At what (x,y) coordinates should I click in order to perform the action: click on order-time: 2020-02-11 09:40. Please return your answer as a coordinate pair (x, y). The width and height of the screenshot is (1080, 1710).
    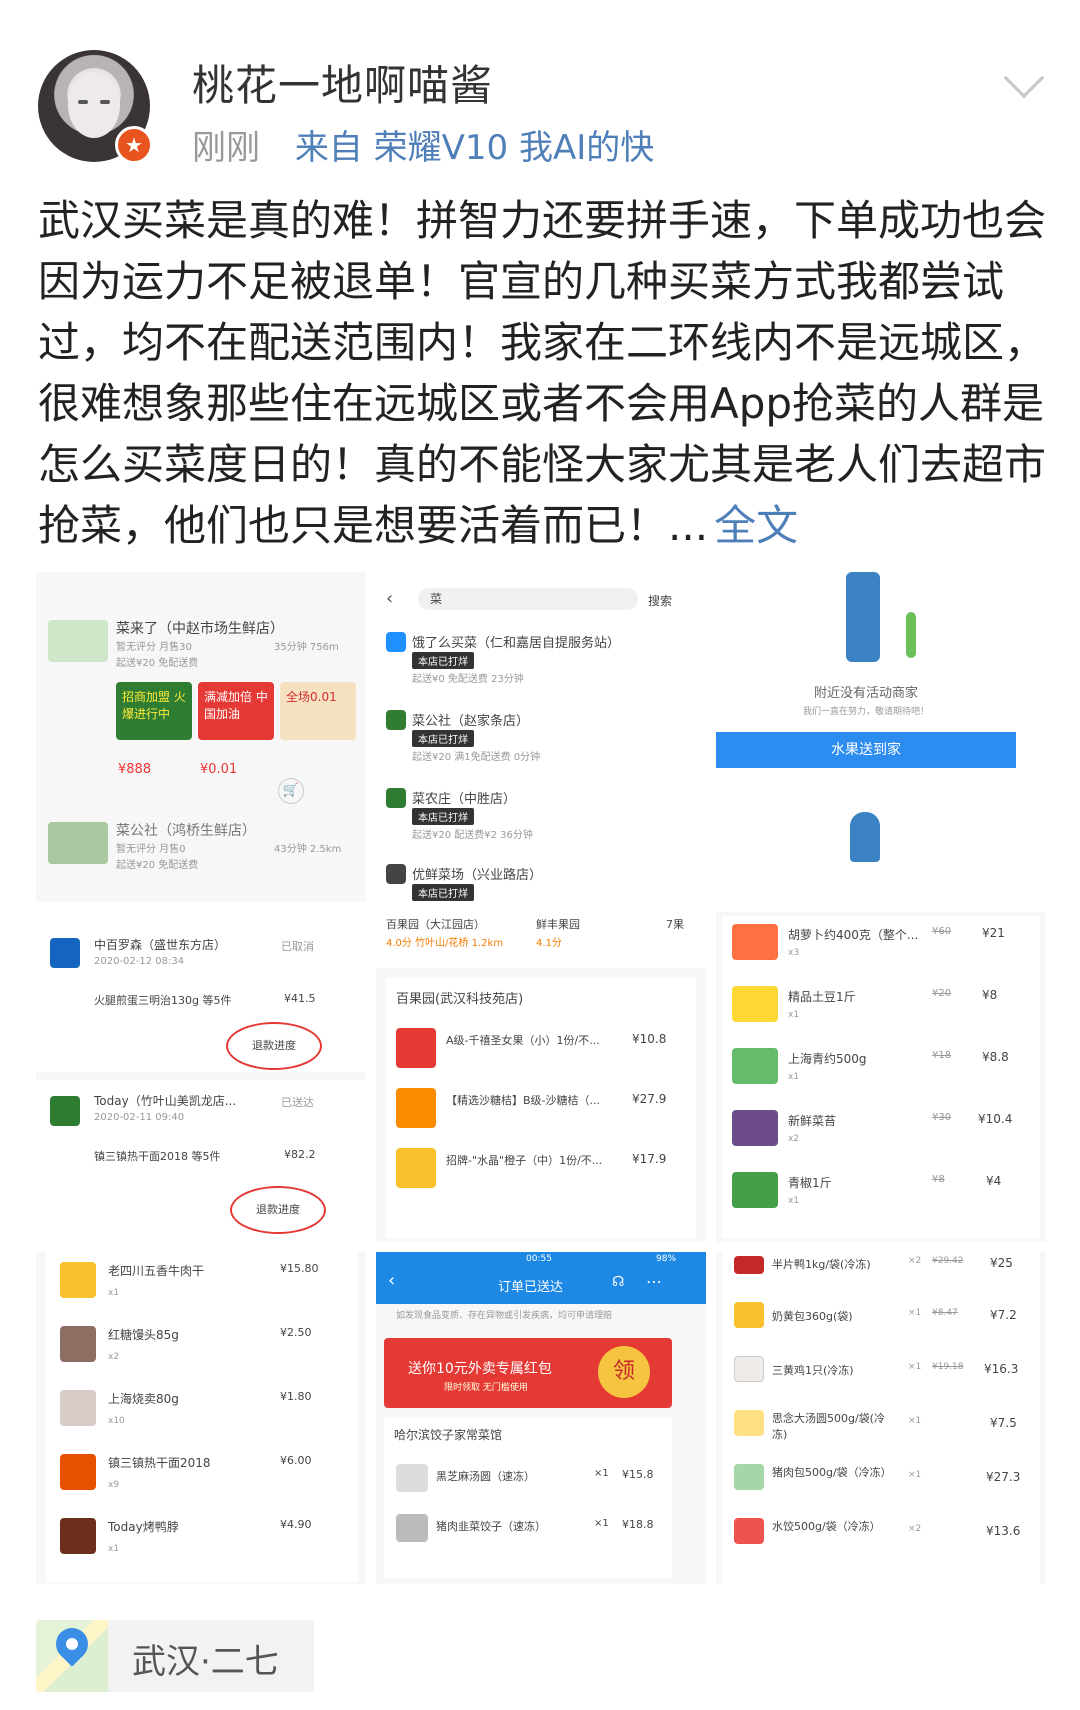
    Looking at the image, I should click on (139, 1117).